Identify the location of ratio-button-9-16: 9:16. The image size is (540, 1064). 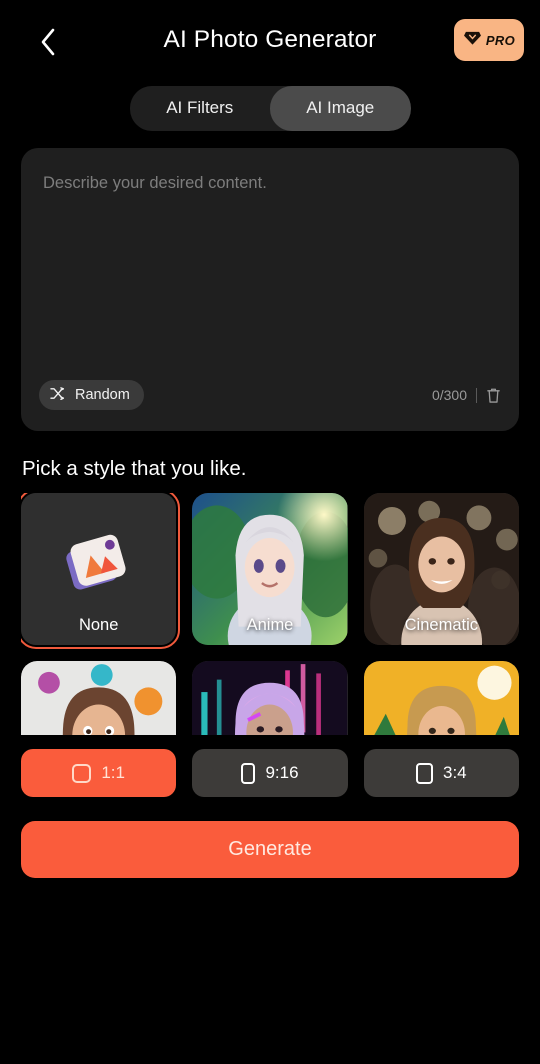
(270, 773).